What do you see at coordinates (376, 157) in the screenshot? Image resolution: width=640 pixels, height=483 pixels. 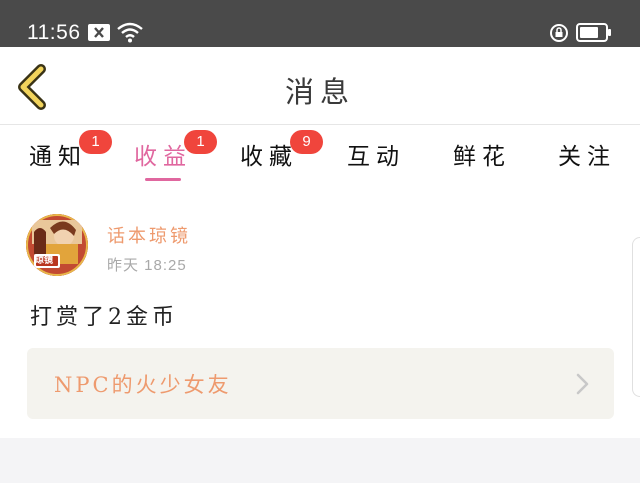 I see `tab-label: 互动` at bounding box center [376, 157].